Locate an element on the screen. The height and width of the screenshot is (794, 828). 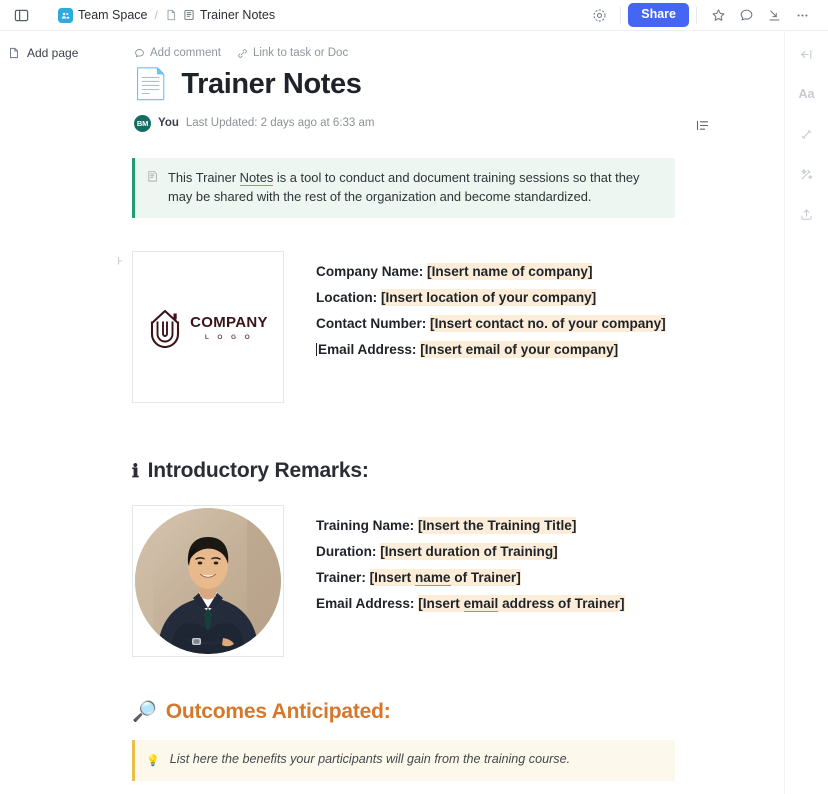
field-trainer-value: [Insert name of Trainer] is located at coordinates (445, 578).